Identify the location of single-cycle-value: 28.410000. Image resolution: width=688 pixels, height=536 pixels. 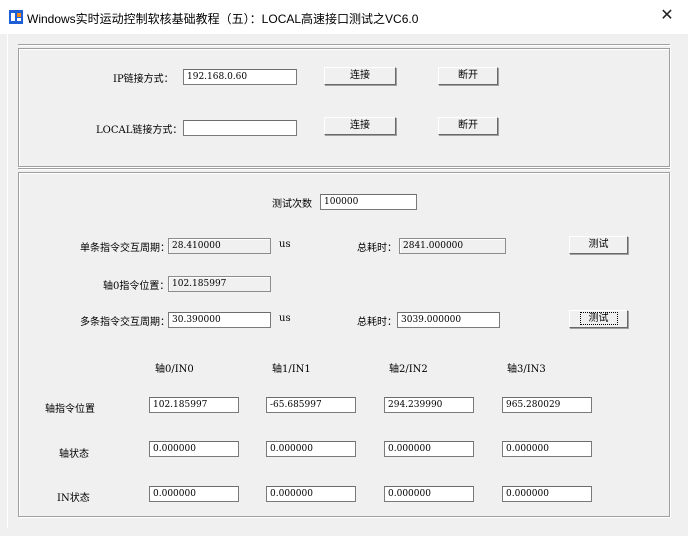
(219, 246).